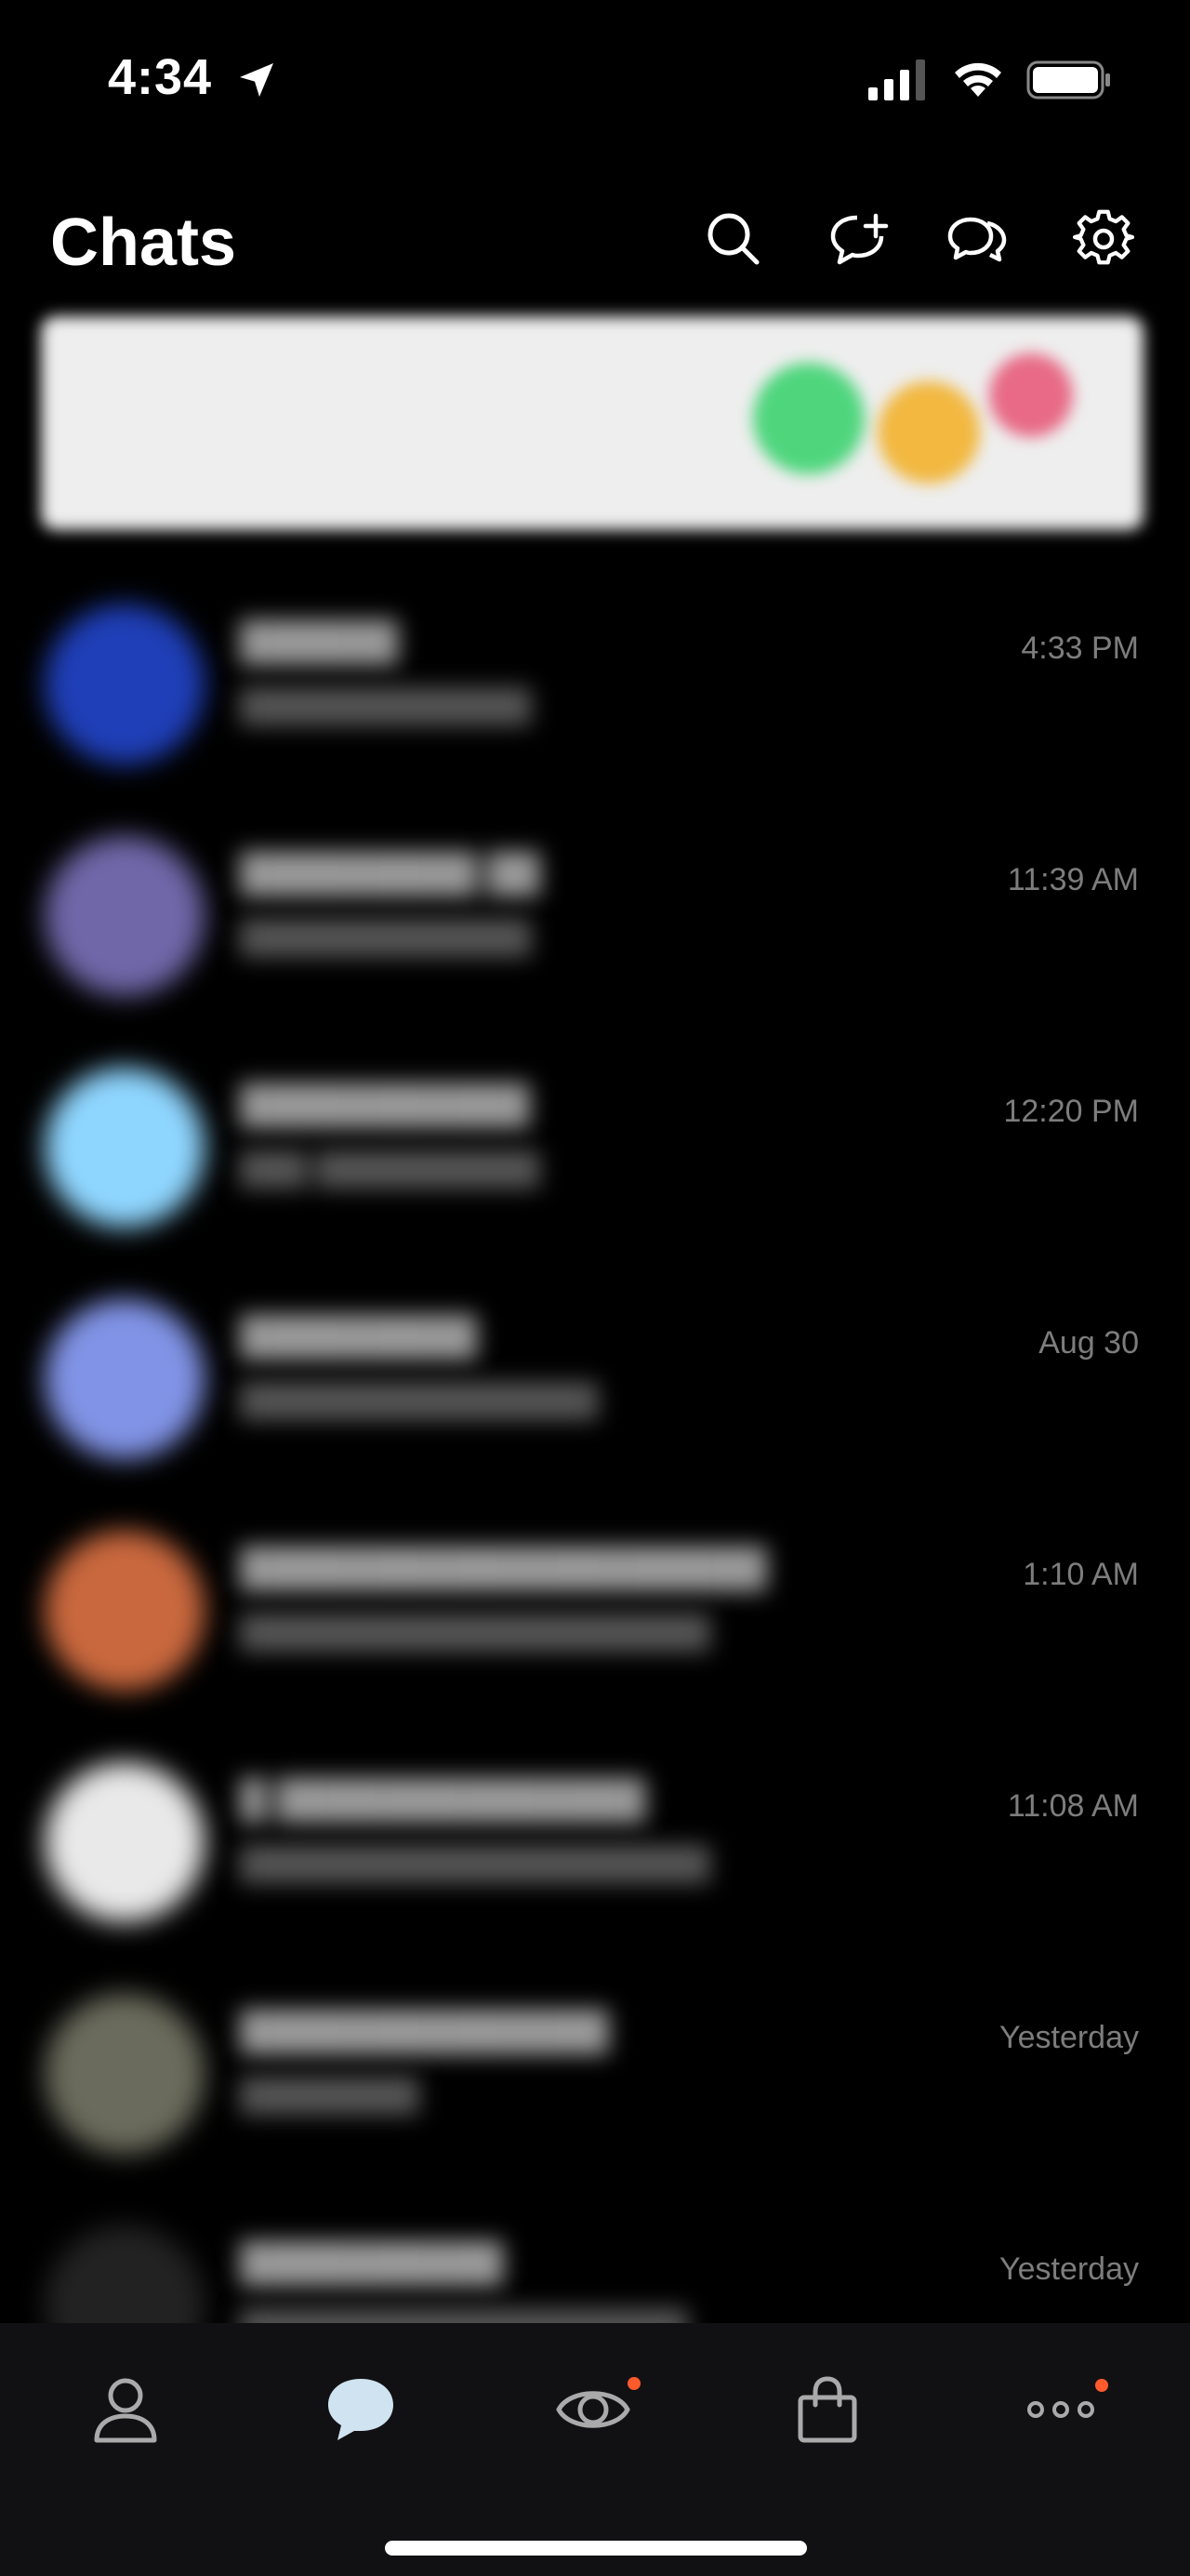  I want to click on chat-time: 4:33 PM, so click(1080, 648).